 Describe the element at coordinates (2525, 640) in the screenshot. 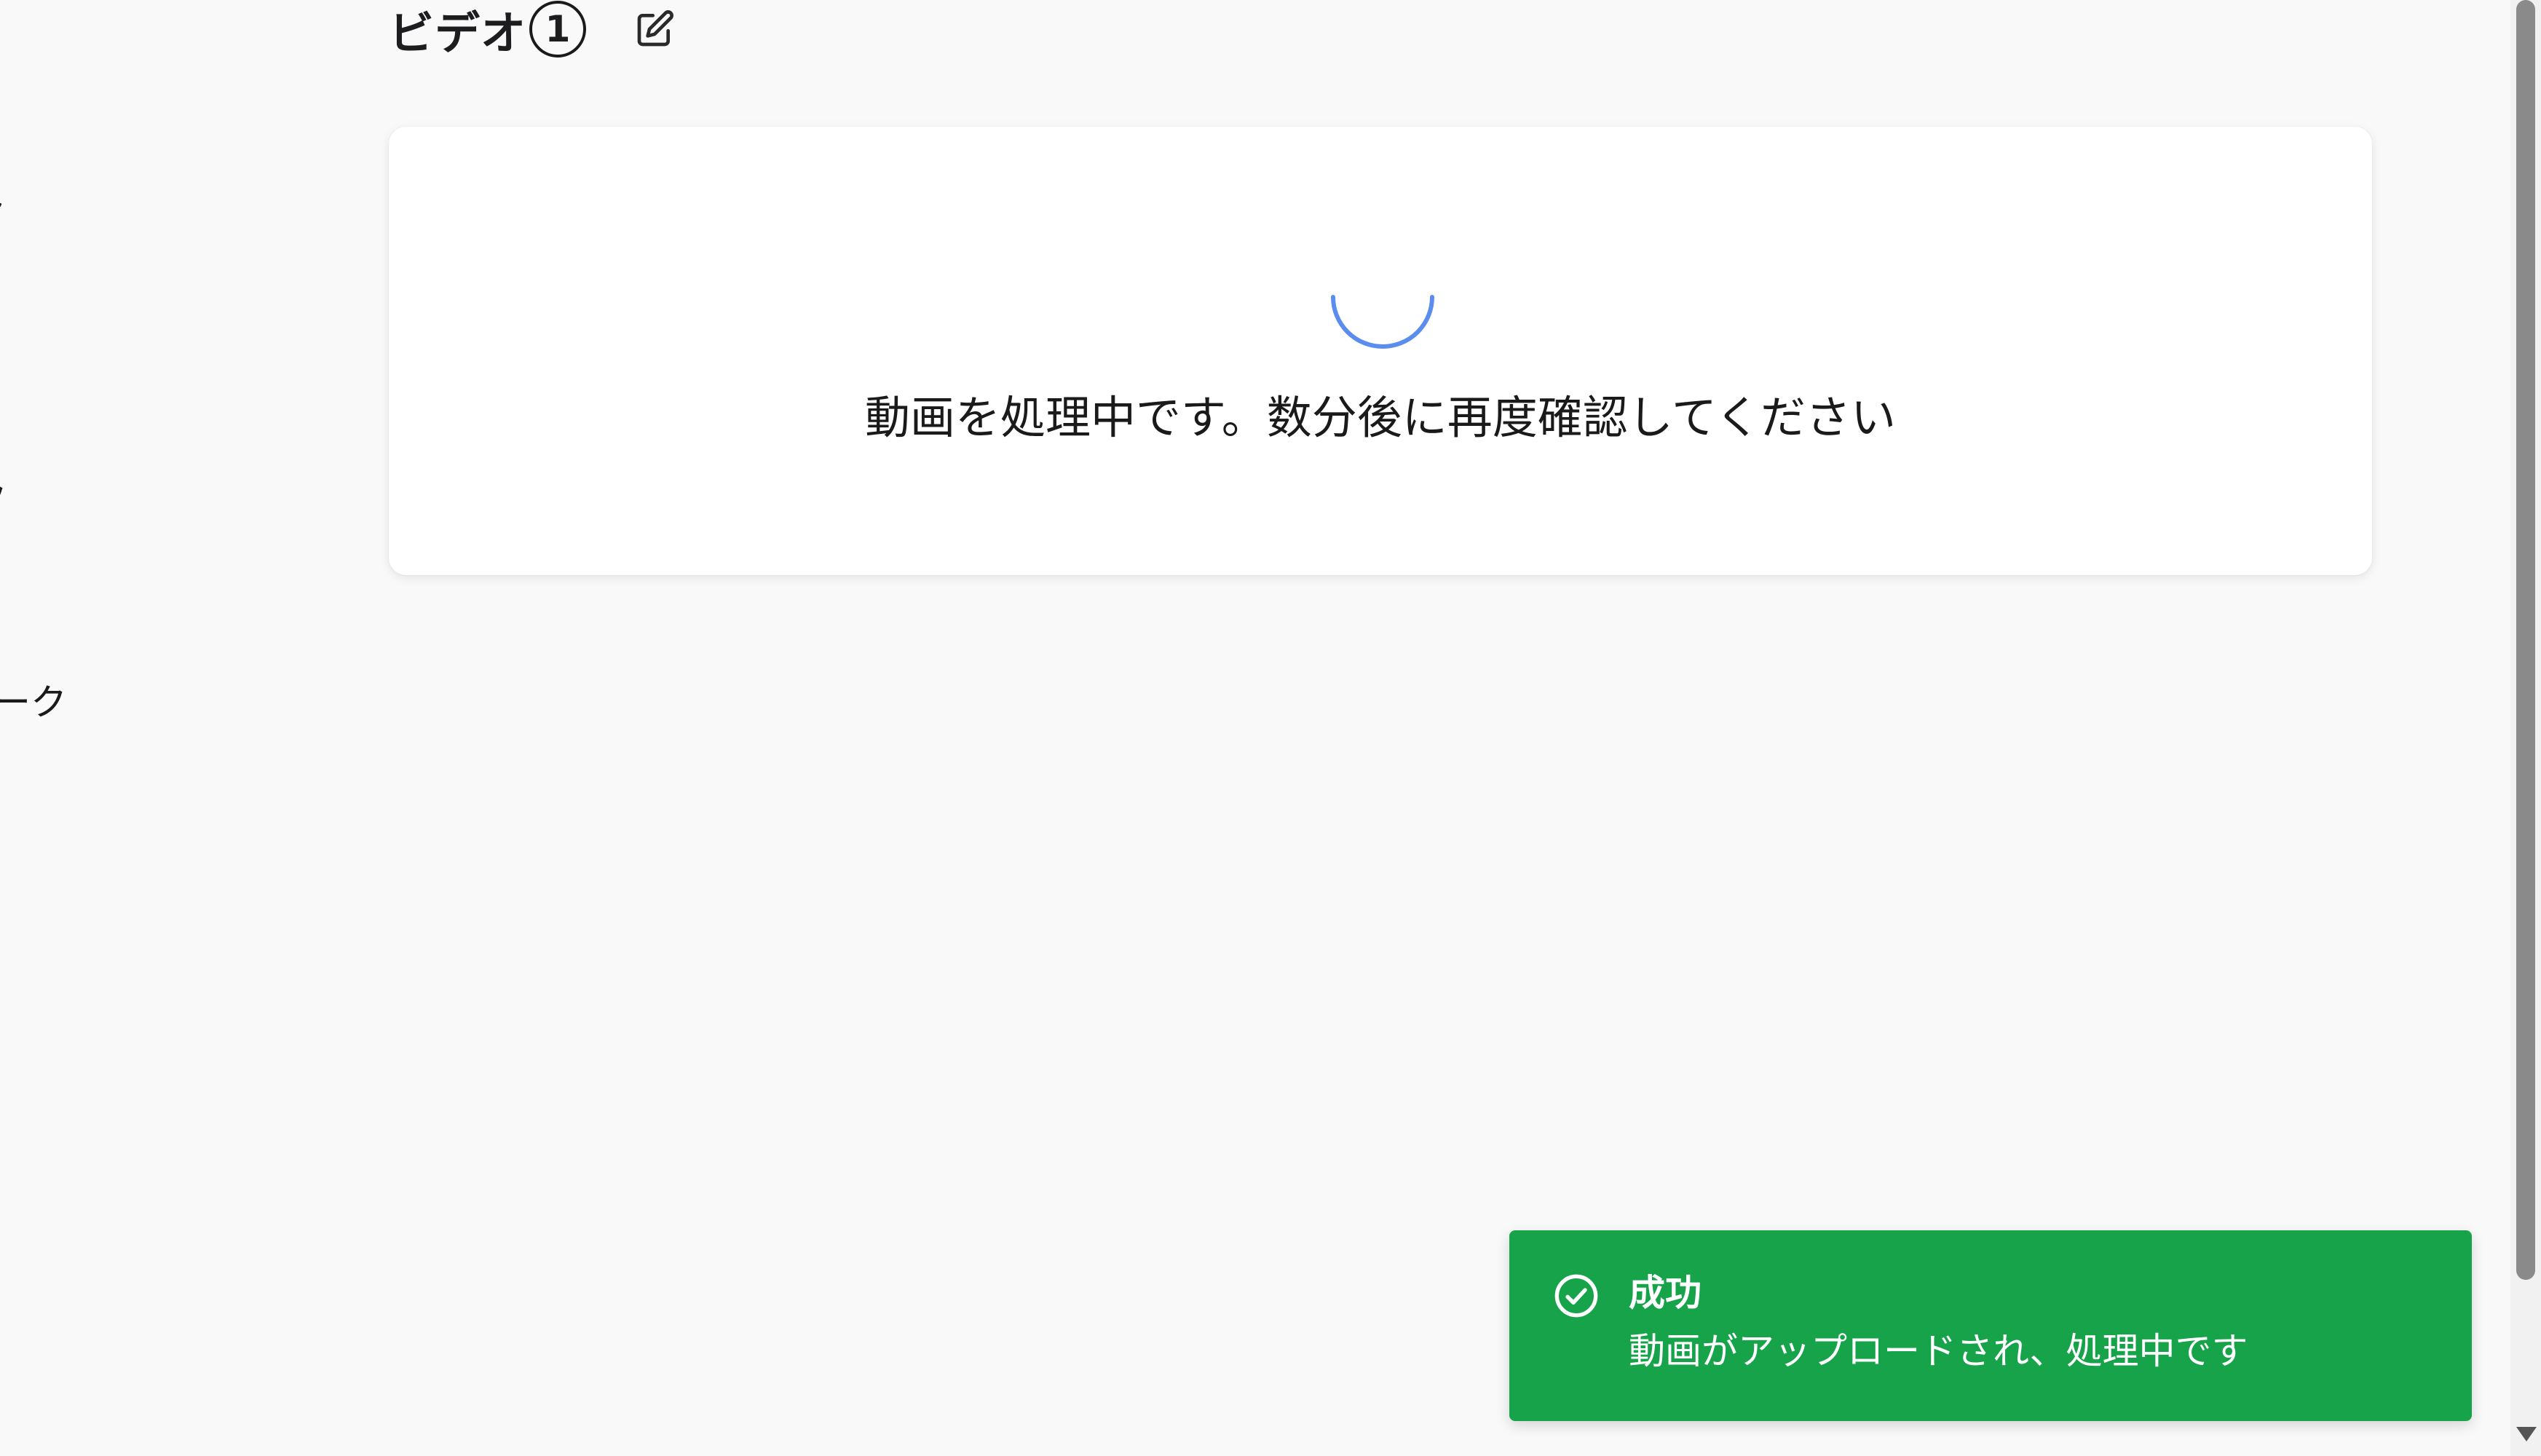

I see `scrollbar-thumb` at that location.